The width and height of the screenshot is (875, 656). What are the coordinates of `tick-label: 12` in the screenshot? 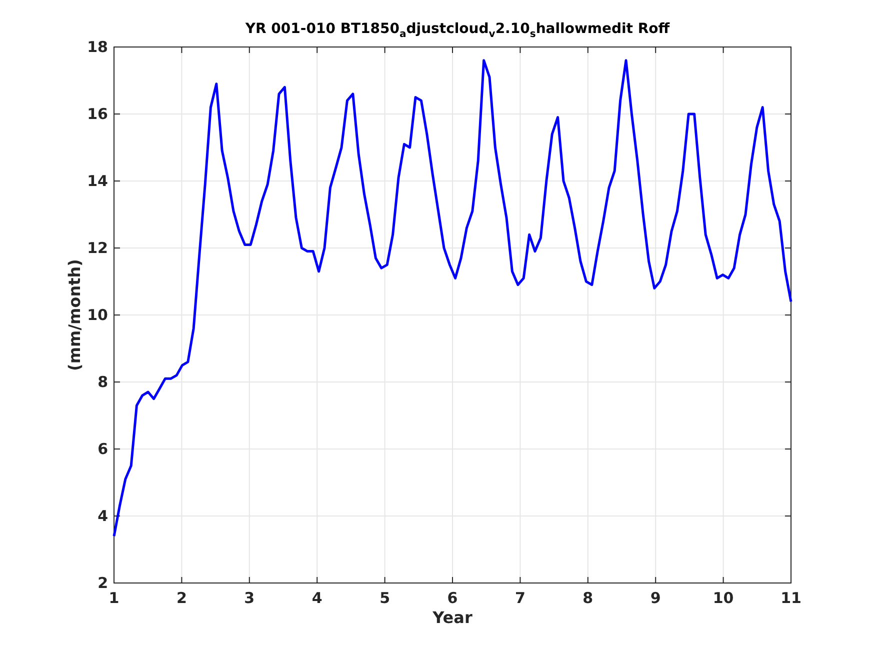 It's located at (97, 248).